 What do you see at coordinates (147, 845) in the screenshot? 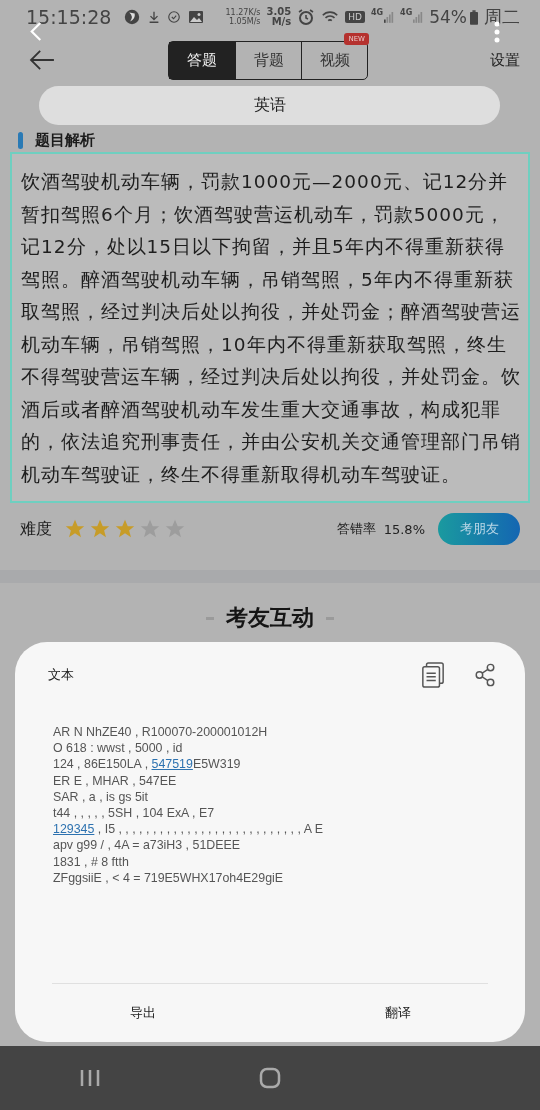
I see `recognized-text-line: apv g99 / , 4A = a73iH3 , 51DEEE` at bounding box center [147, 845].